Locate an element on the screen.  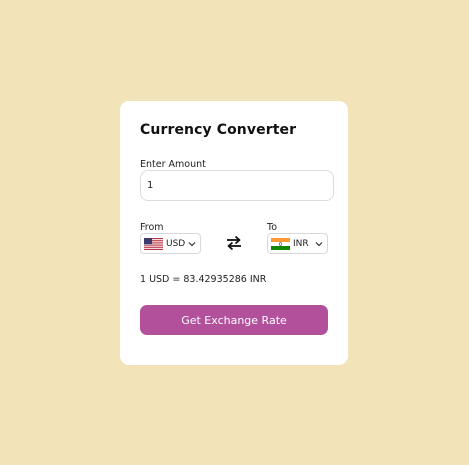
exchange-rate-result: 1 USD = 83.42935286 INR is located at coordinates (203, 279).